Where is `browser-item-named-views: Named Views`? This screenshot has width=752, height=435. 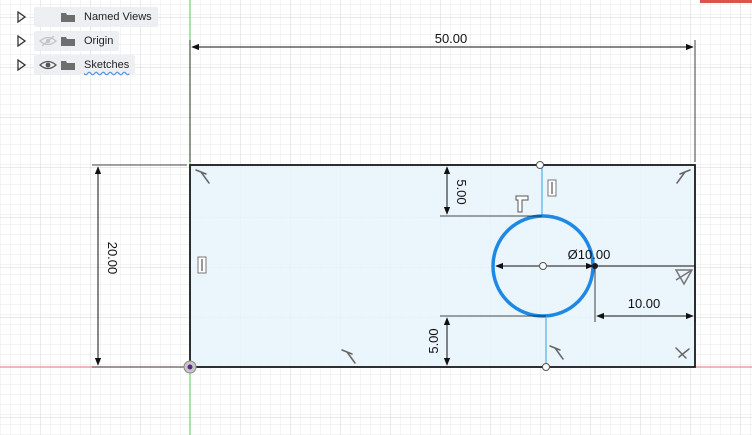
browser-item-named-views: Named Views is located at coordinates (86, 17).